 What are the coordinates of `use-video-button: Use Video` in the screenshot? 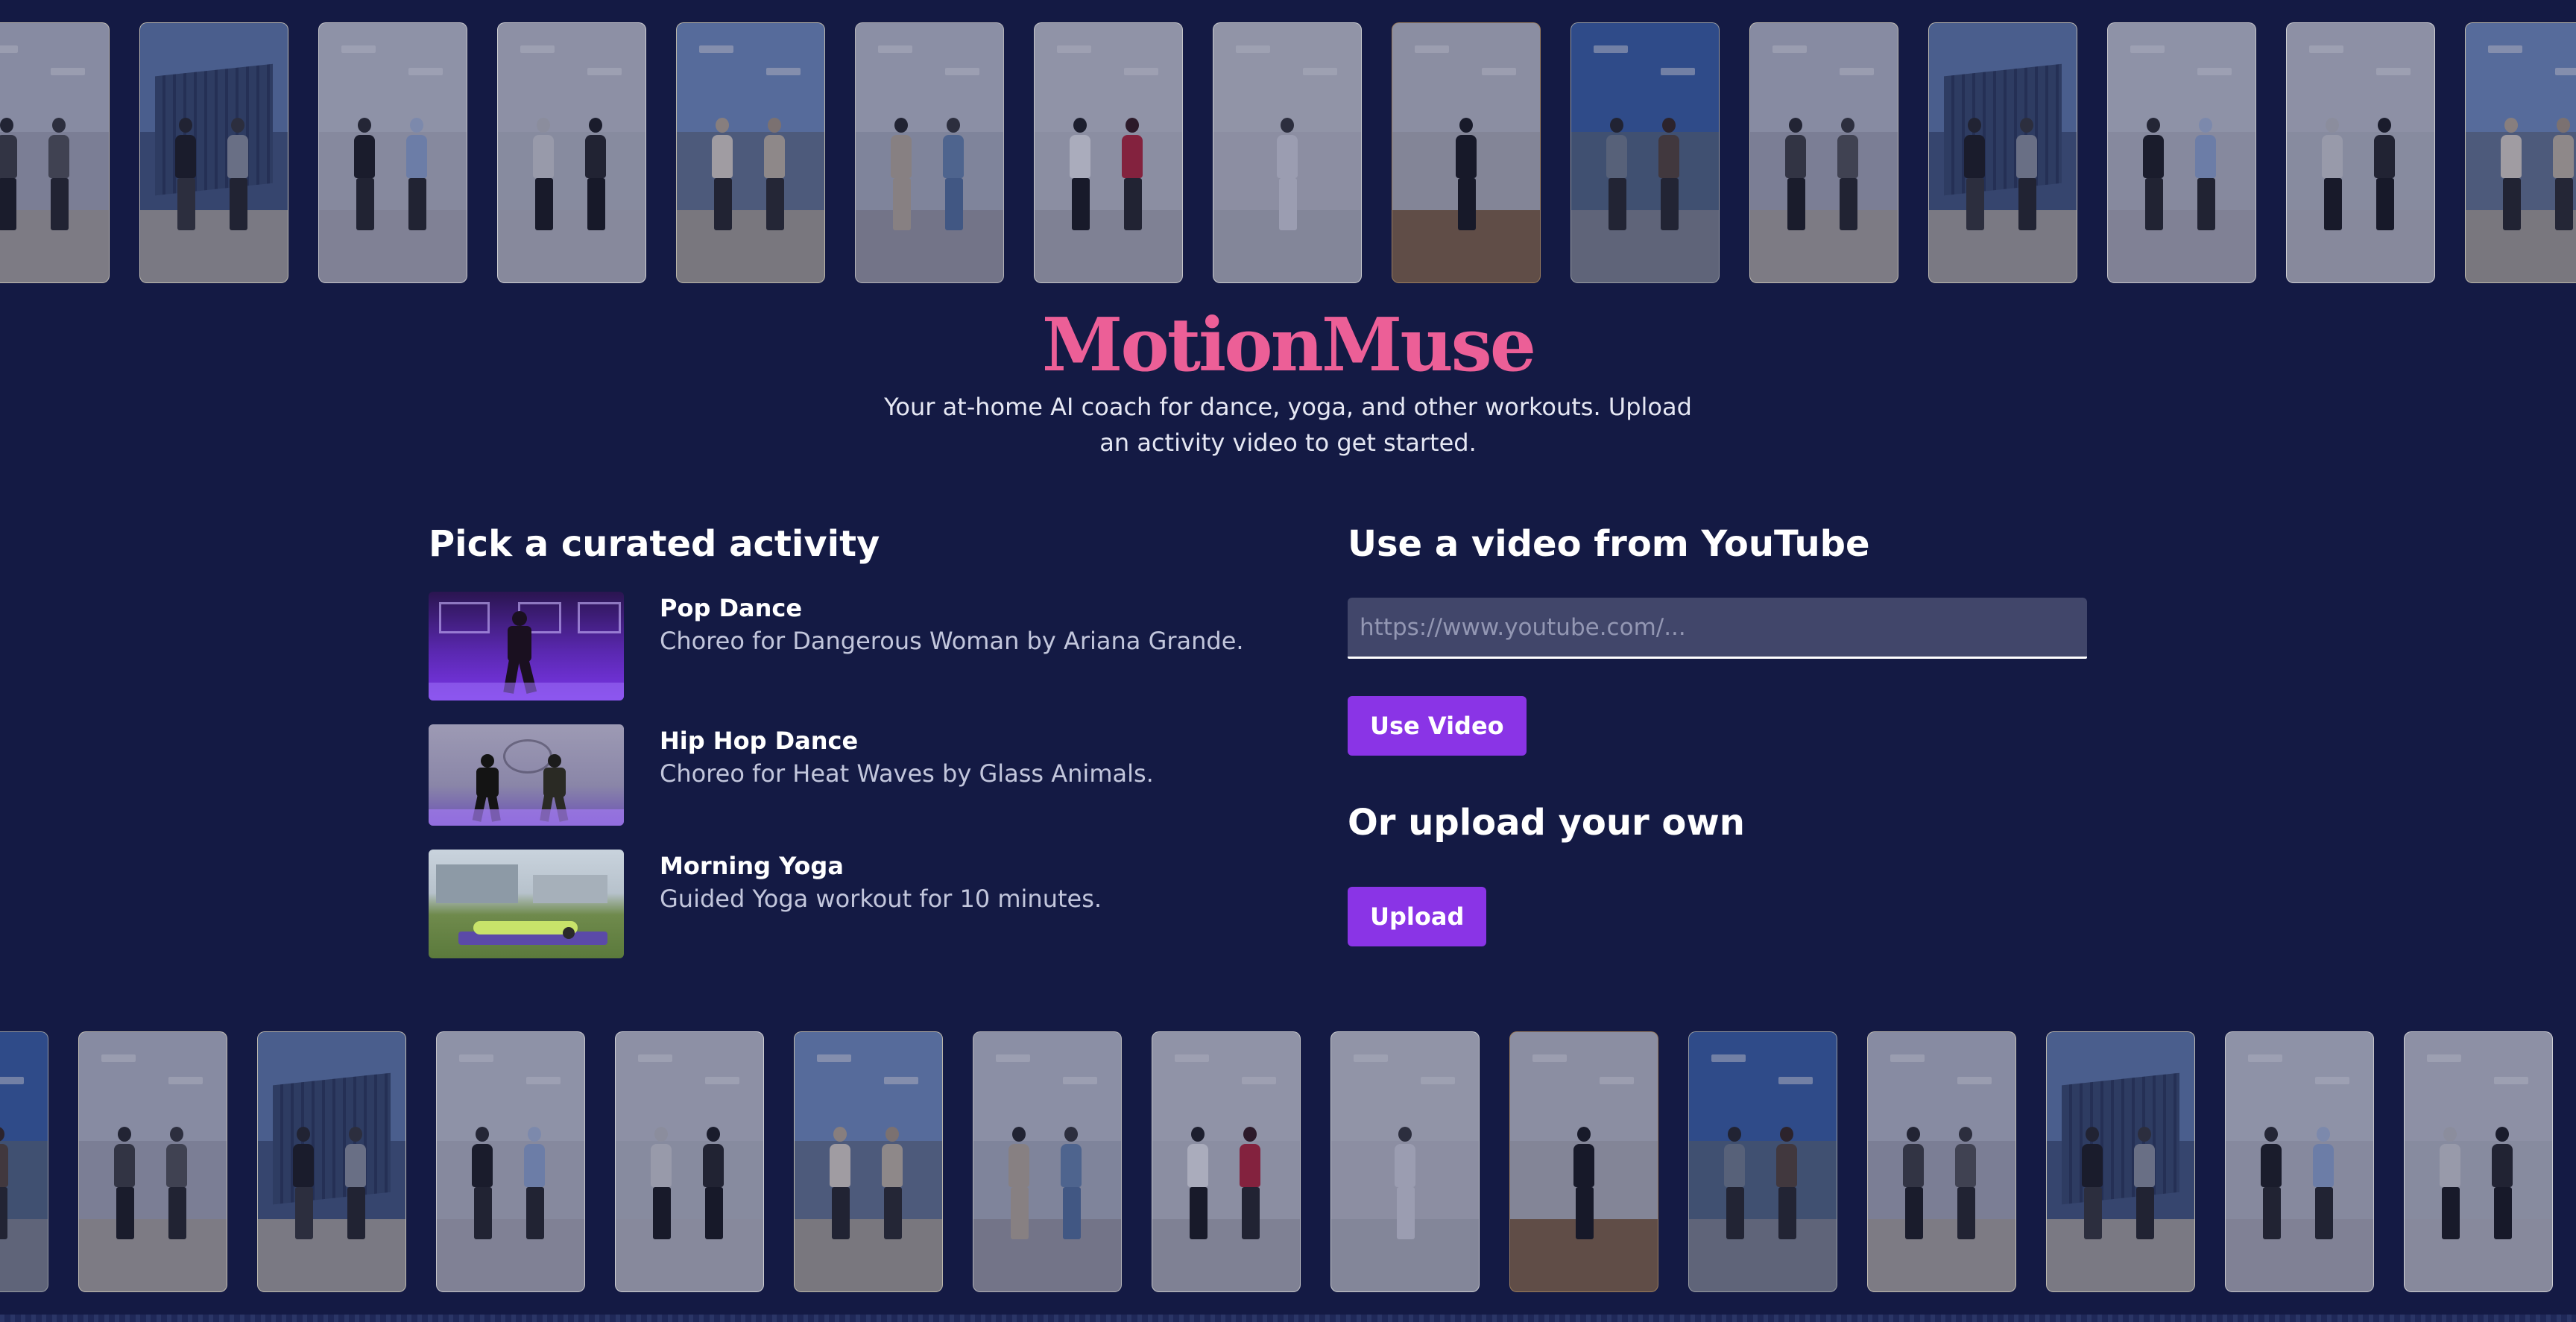 It's located at (1437, 726).